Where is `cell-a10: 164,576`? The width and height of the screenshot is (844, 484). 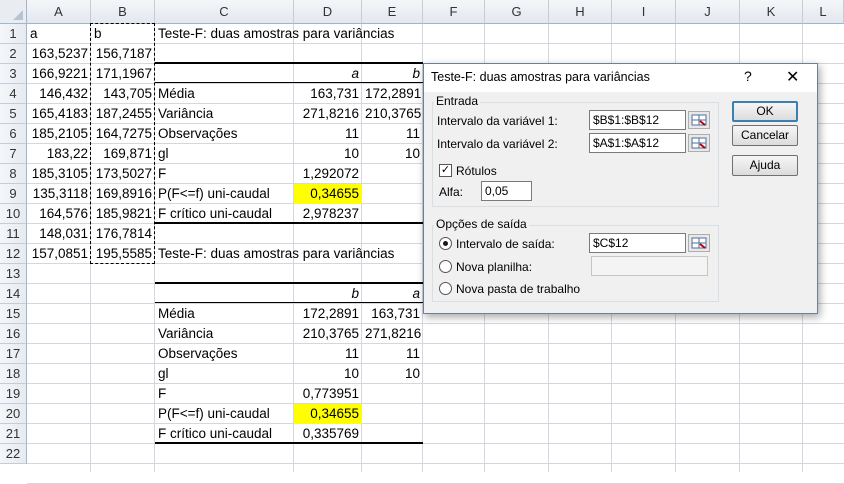 cell-a10: 164,576 is located at coordinates (59, 214).